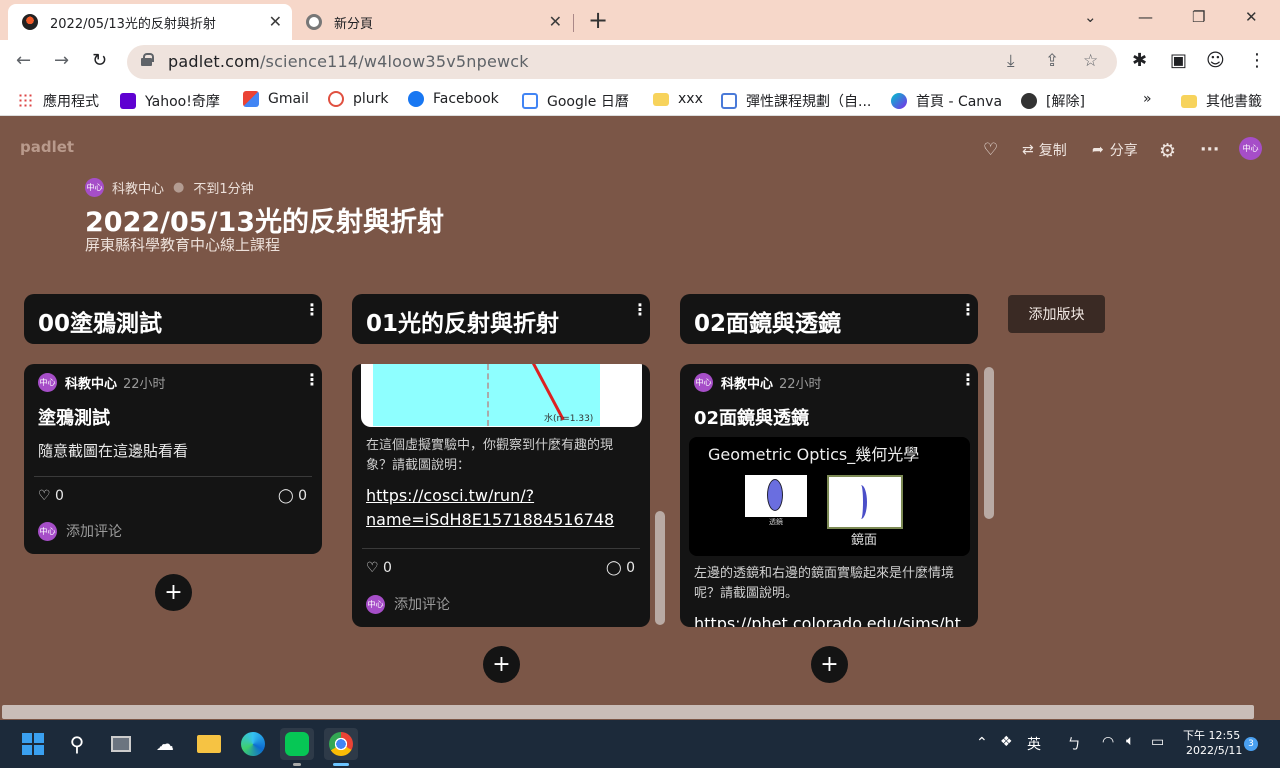 This screenshot has height=768, width=1280. I want to click on bookmark-facebook: Facebook, so click(453, 99).